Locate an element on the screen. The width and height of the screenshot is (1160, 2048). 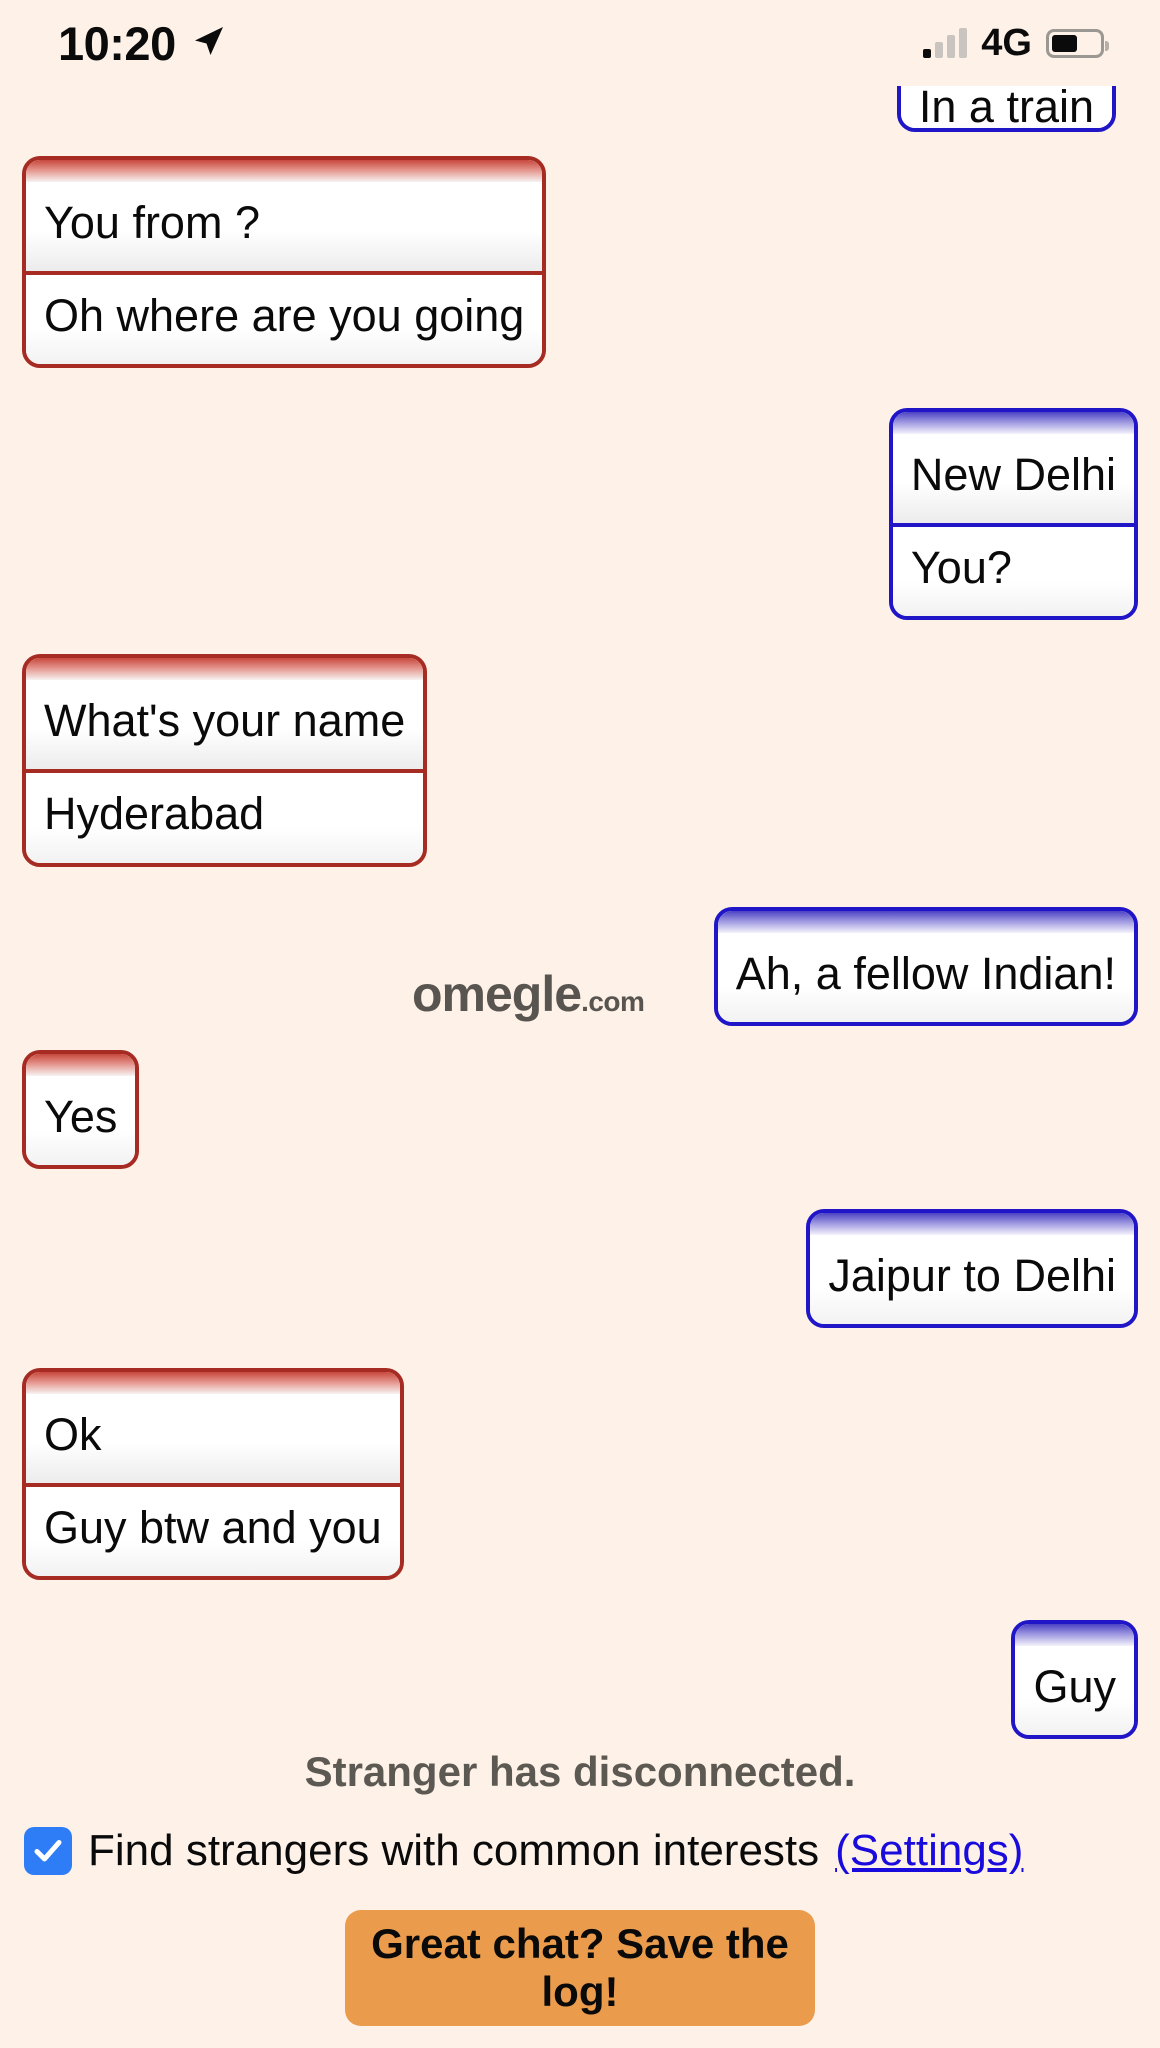
message-row: Jaipur to Delhi is located at coordinates (580, 1268).